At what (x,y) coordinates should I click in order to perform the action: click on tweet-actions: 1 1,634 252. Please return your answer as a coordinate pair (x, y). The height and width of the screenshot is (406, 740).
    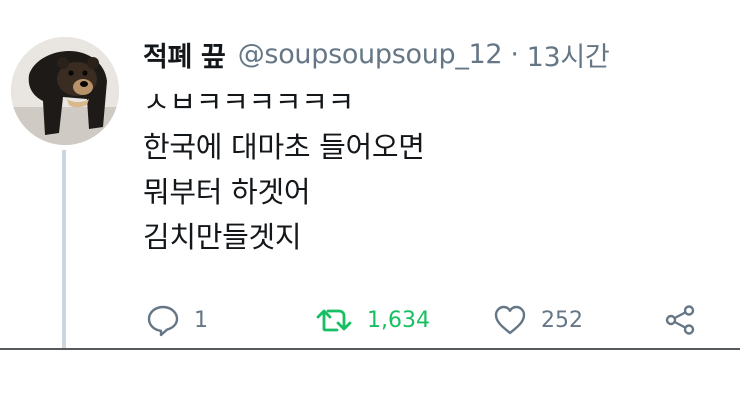
    Looking at the image, I should click on (428, 320).